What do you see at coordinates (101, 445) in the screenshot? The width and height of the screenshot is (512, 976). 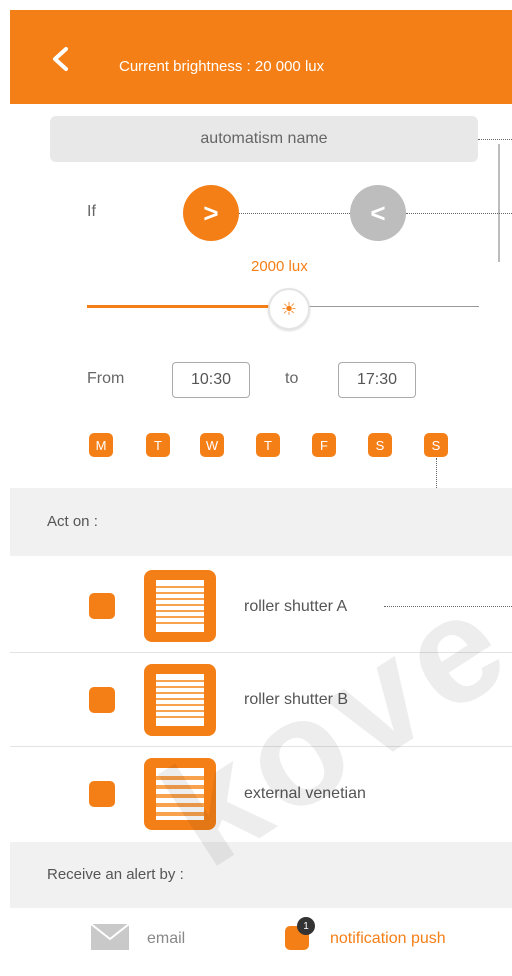 I see `day-toggle-monday: M` at bounding box center [101, 445].